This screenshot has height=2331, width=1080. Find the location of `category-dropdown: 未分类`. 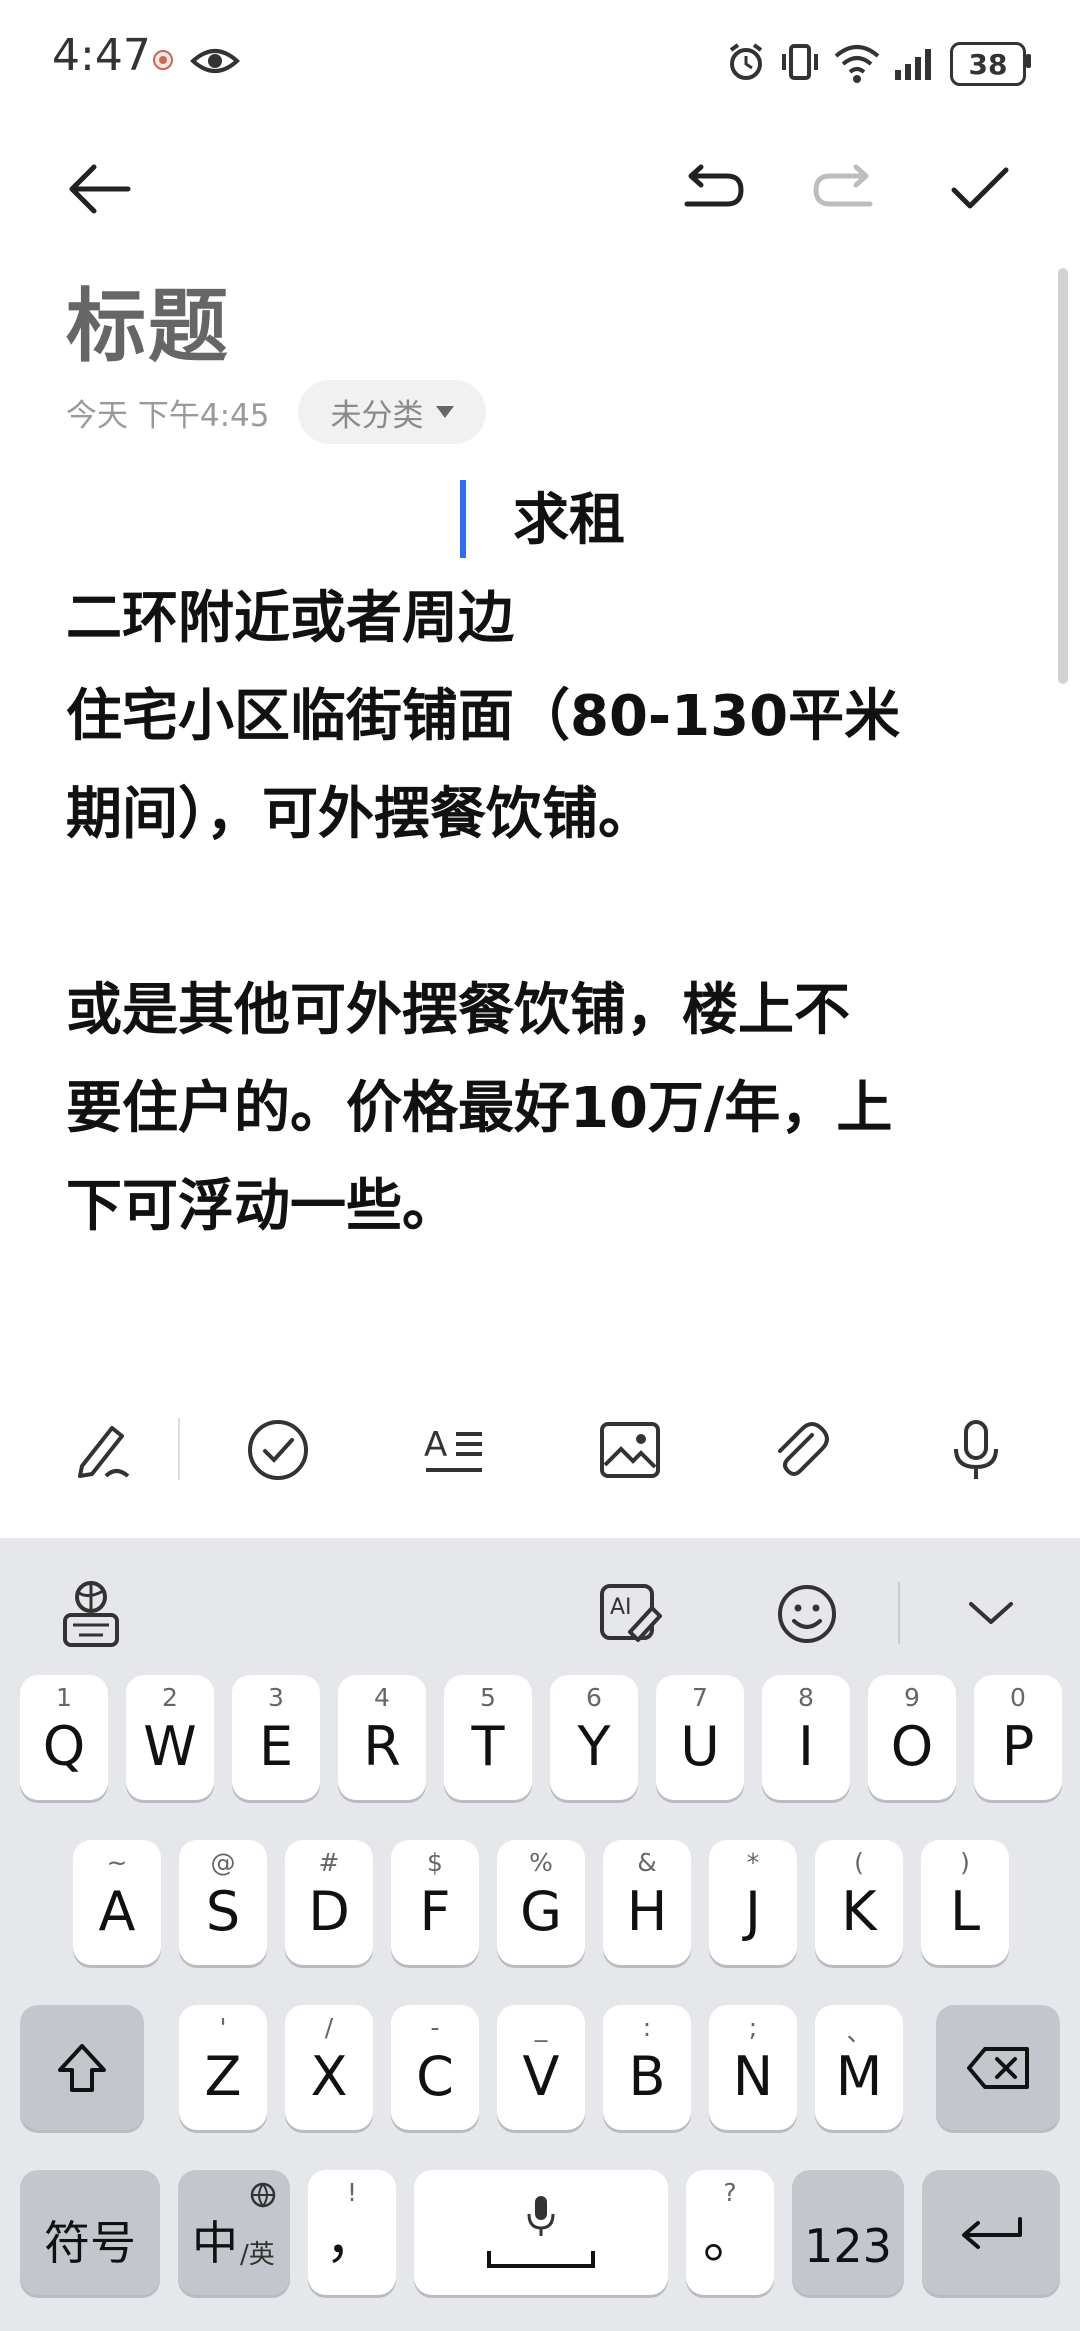

category-dropdown: 未分类 is located at coordinates (392, 412).